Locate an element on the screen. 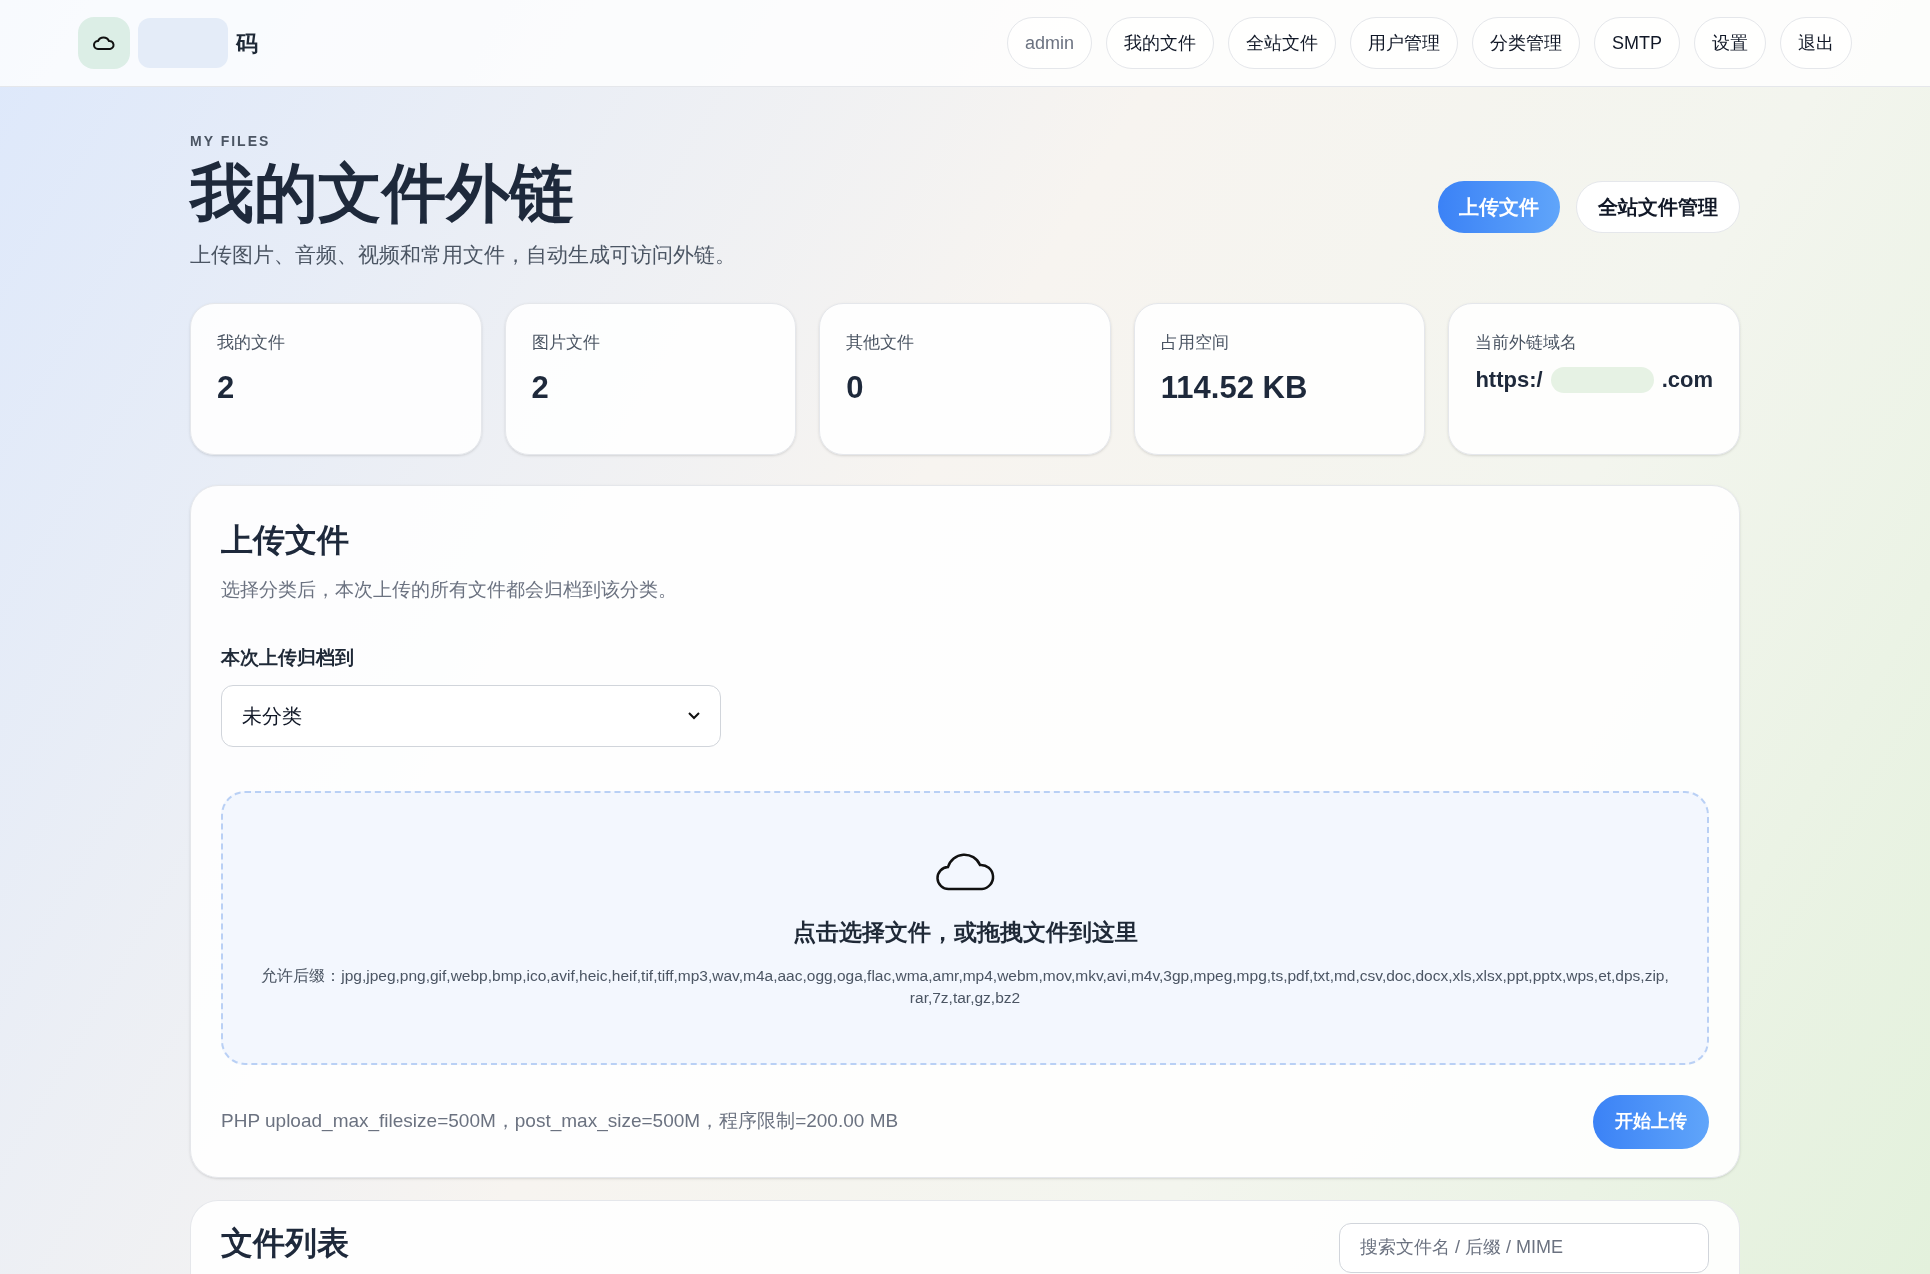 The image size is (1930, 1274). domain-start: https:/ is located at coordinates (1509, 380).